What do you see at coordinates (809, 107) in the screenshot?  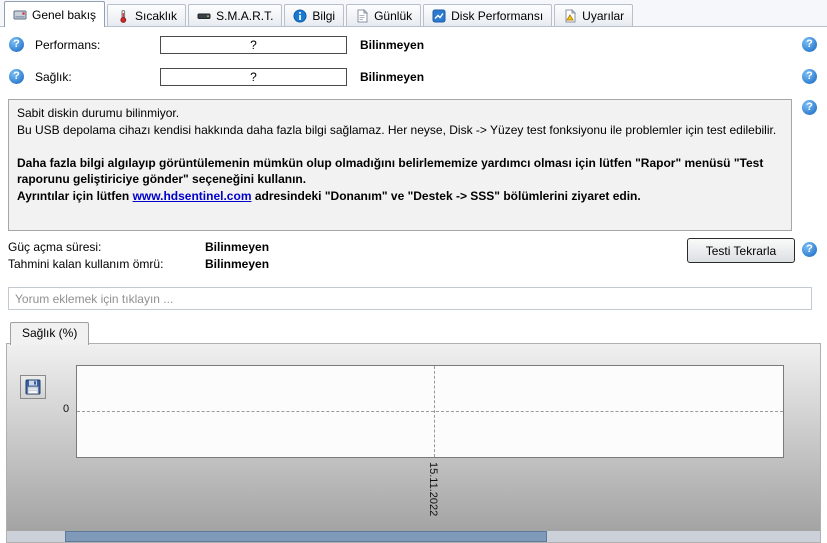 I see `help-icon-info-box: ?` at bounding box center [809, 107].